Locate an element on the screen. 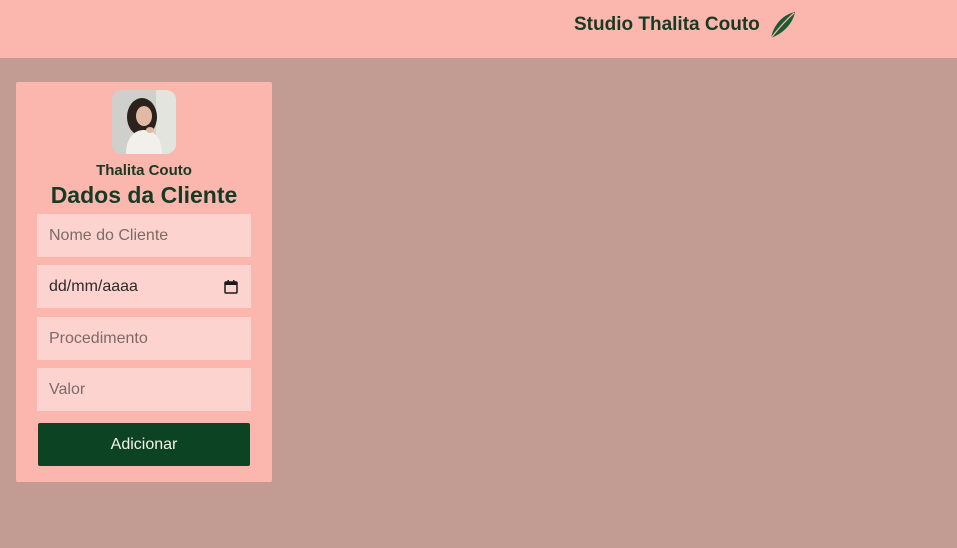 The height and width of the screenshot is (548, 957). procedure-input is located at coordinates (144, 338).